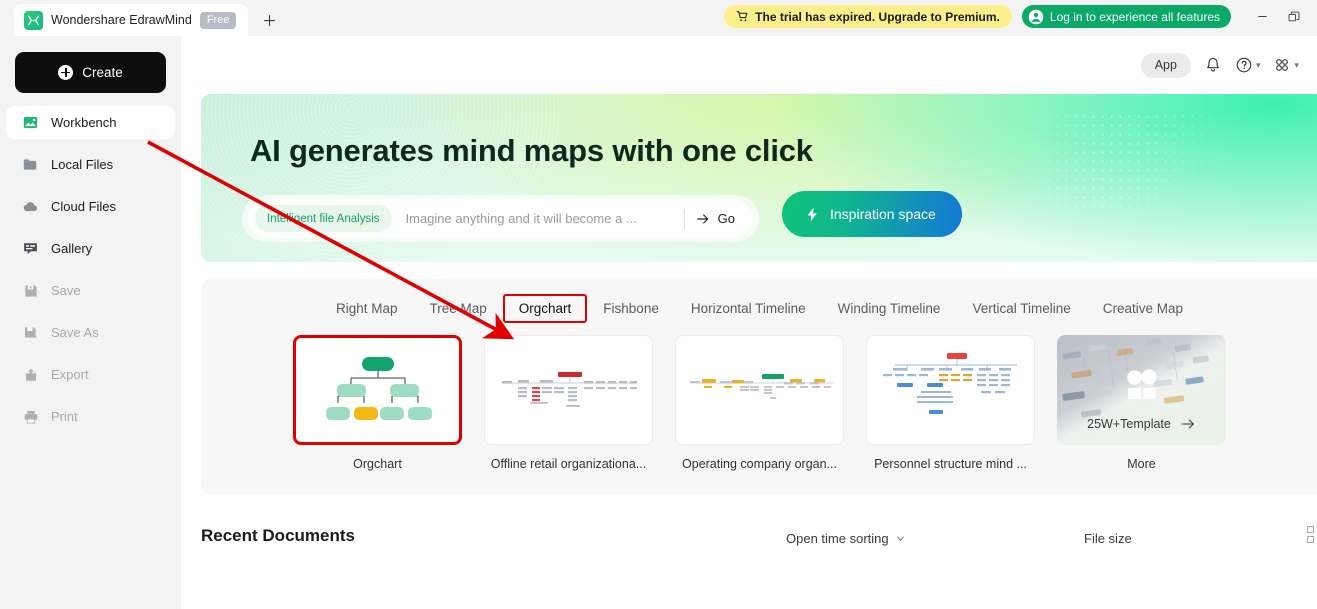 The height and width of the screenshot is (609, 1317). What do you see at coordinates (90, 248) in the screenshot?
I see `sidebar-item-gallery: Gallery` at bounding box center [90, 248].